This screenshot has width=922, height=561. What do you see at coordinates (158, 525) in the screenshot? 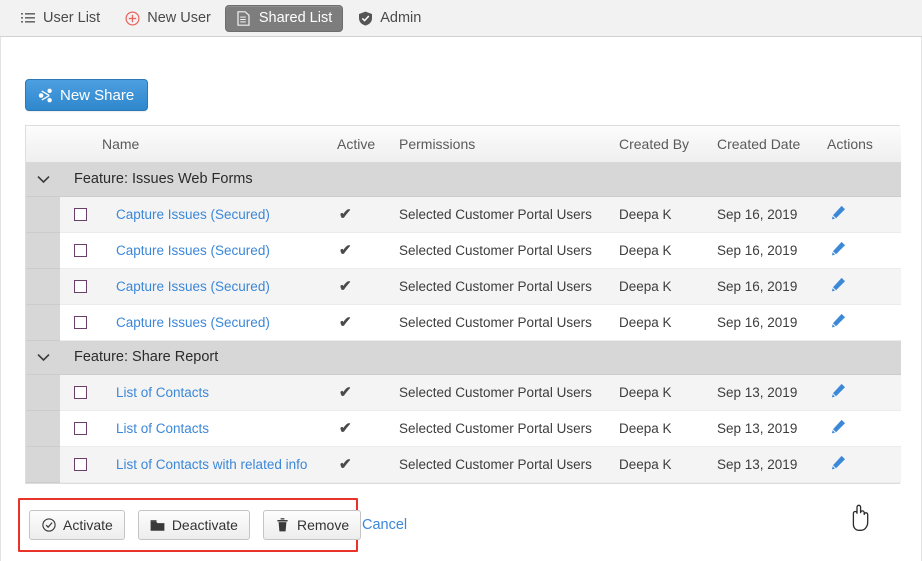
I see `archive-box-icon` at bounding box center [158, 525].